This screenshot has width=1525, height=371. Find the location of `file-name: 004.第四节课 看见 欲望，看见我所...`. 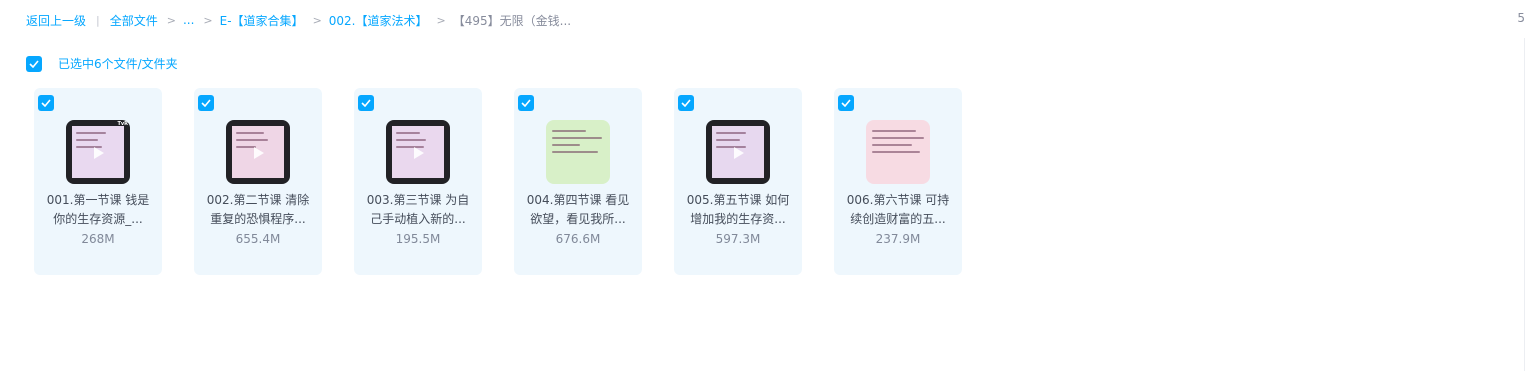

file-name: 004.第四节课 看见 欲望，看见我所... is located at coordinates (578, 209).